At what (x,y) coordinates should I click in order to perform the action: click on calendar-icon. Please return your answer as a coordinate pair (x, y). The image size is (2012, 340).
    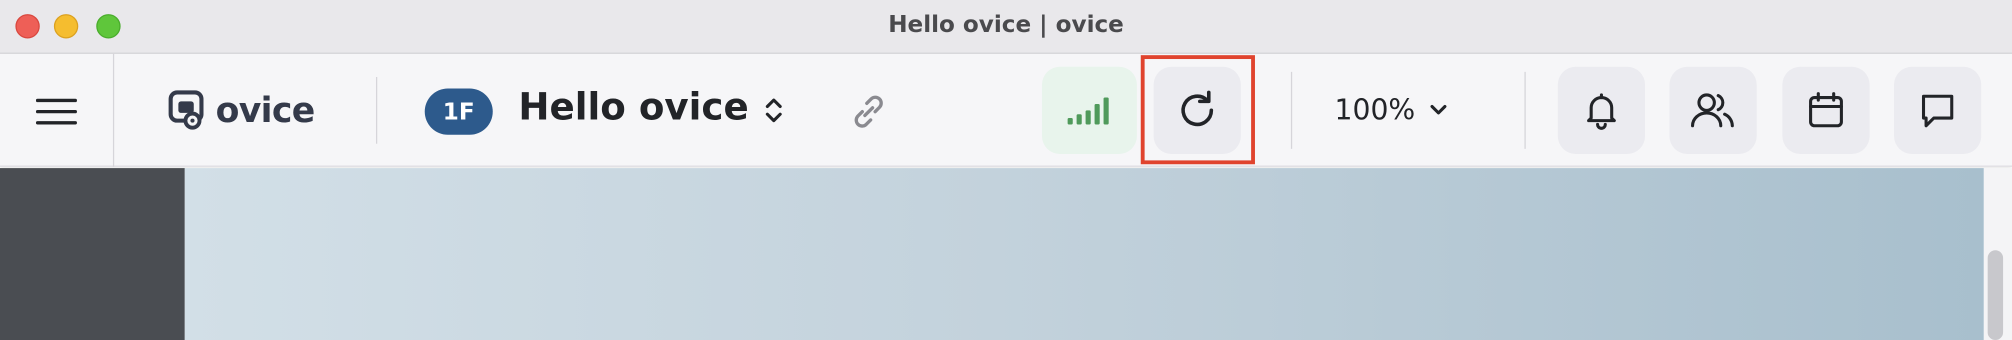
    Looking at the image, I should click on (1826, 110).